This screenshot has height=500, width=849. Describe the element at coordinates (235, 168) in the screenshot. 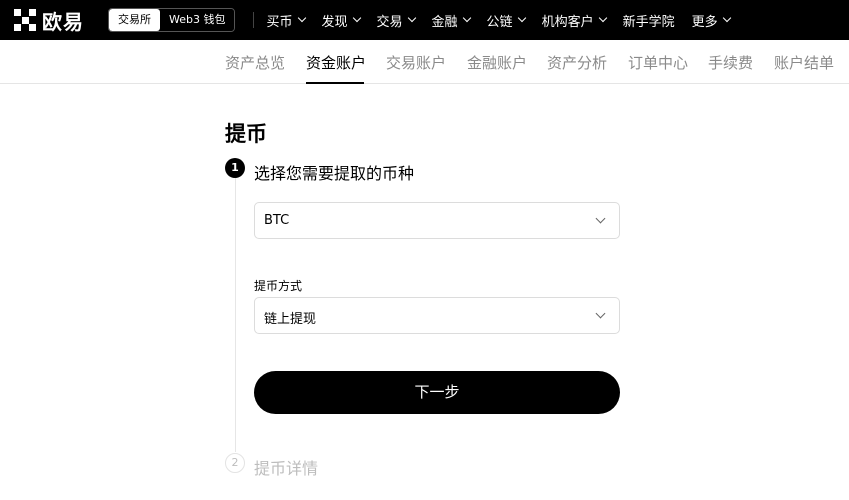

I see `step-1-badge: 1` at that location.